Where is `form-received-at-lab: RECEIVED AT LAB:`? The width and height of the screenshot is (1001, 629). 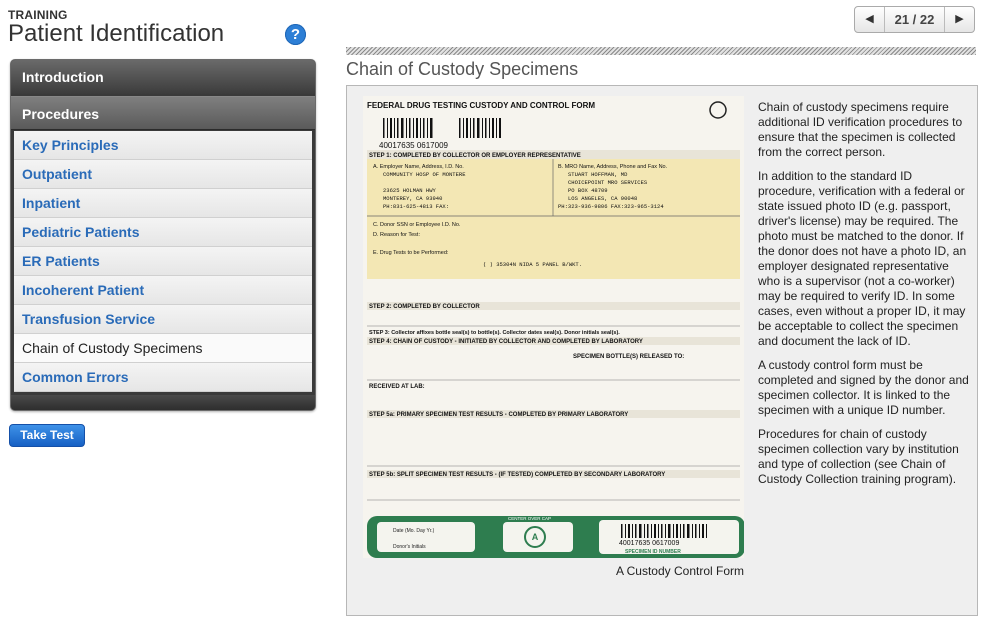 form-received-at-lab: RECEIVED AT LAB: is located at coordinates (397, 387).